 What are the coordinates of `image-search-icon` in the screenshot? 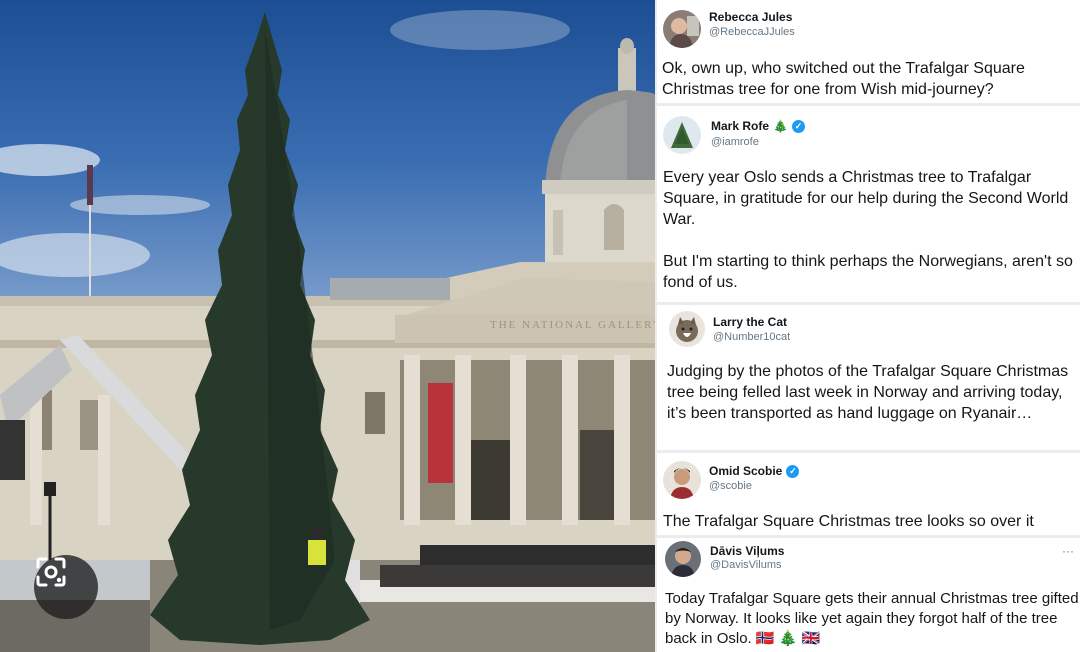 It's located at (51, 572).